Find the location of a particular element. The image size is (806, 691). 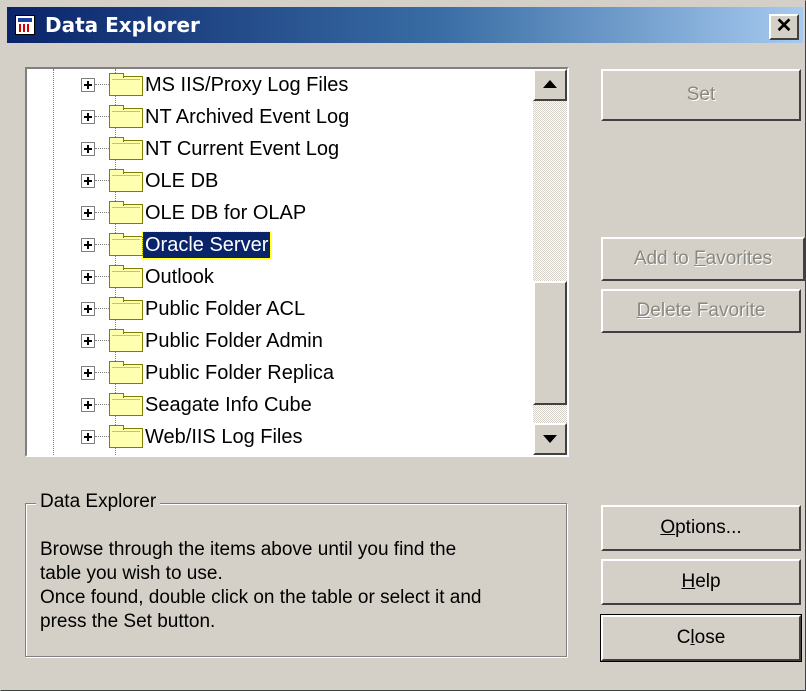

tree-item-label: Outlook is located at coordinates (179, 277).